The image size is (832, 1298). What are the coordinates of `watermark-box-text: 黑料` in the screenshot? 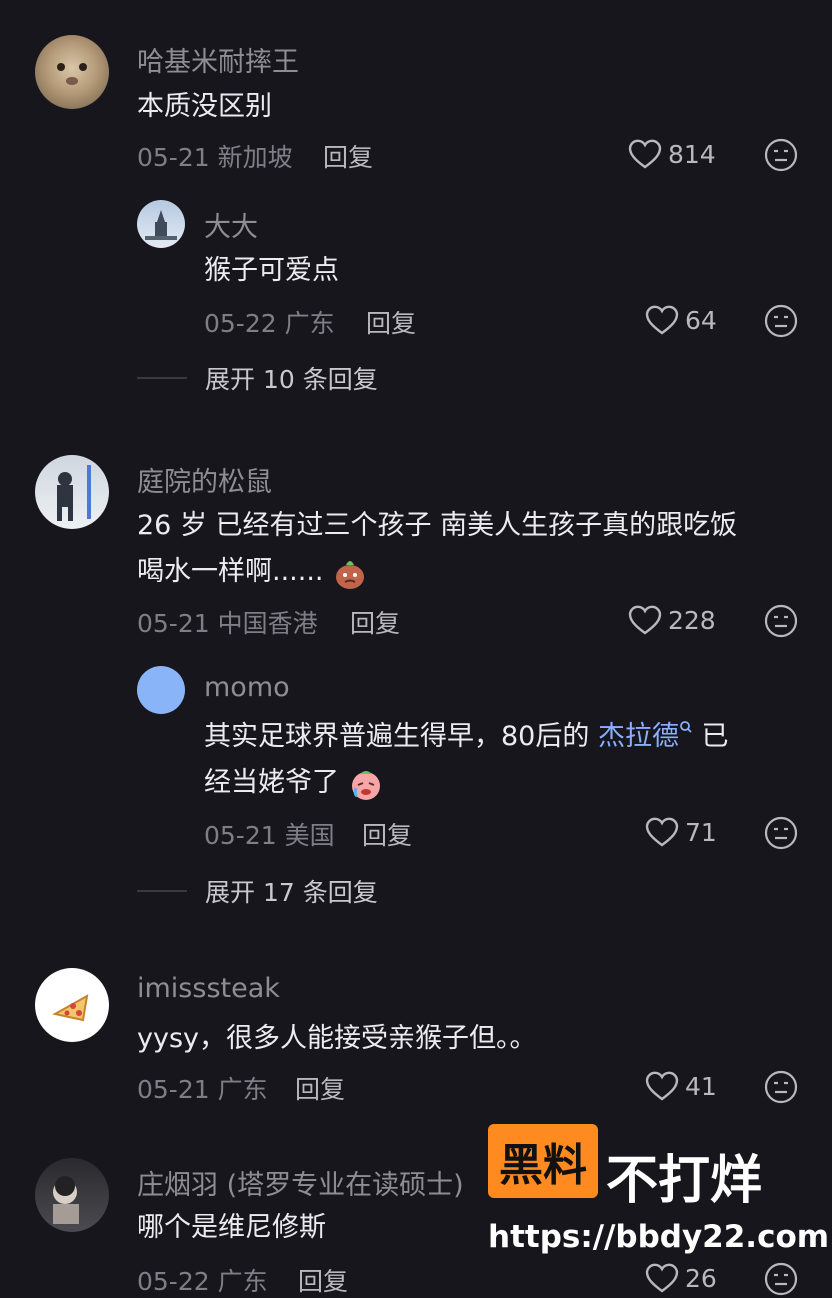 It's located at (543, 1161).